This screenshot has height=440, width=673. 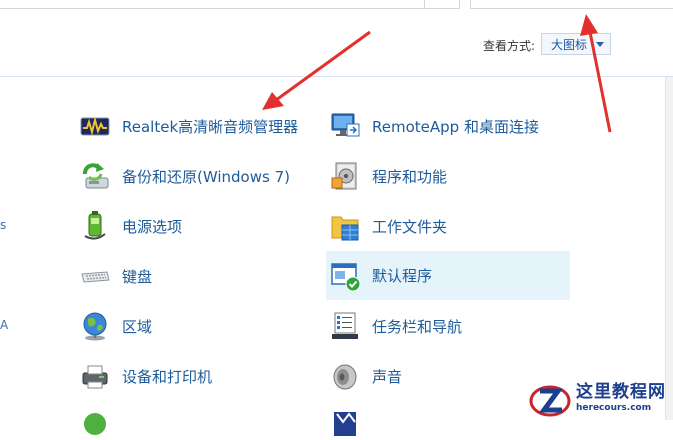 I want to click on cp-item-taskbar-navigation: 任务栏和导航, so click(x=395, y=326).